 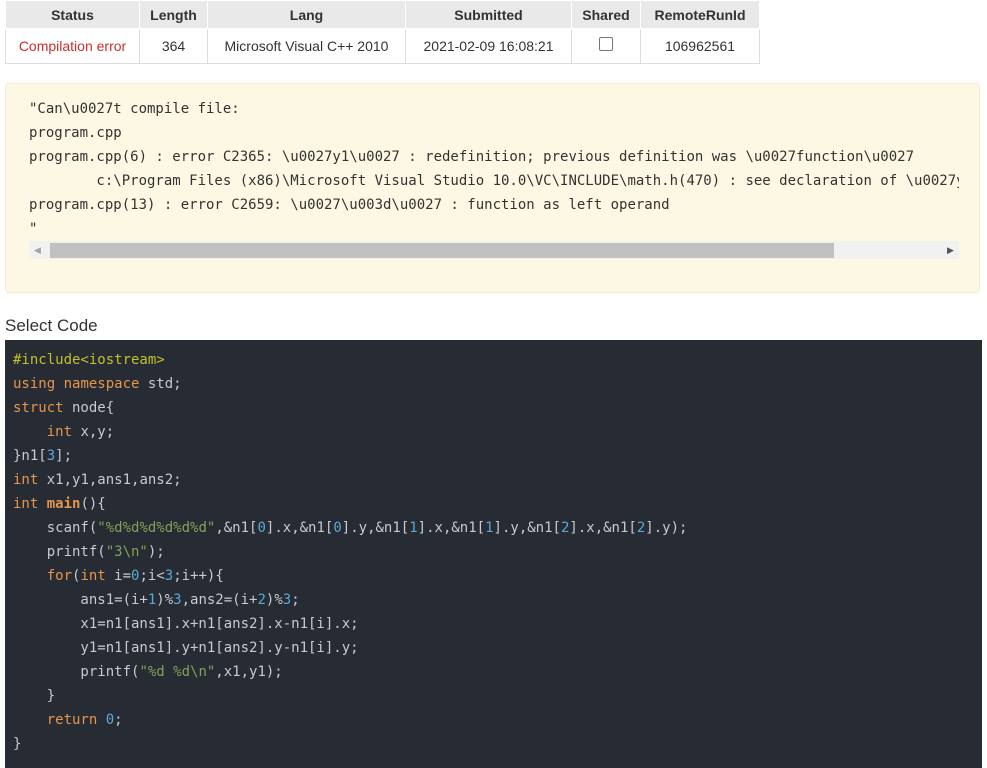 I want to click on code-line: printf("%d %d\n",x1,y1);, so click(x=497, y=672).